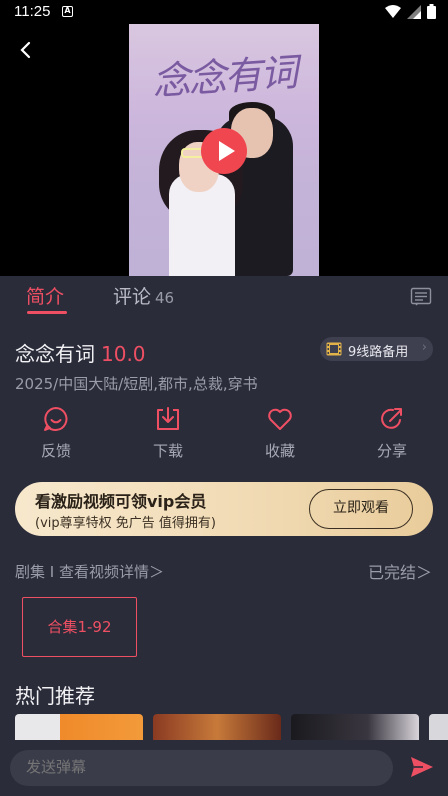  I want to click on danmaku-input, so click(201, 768).